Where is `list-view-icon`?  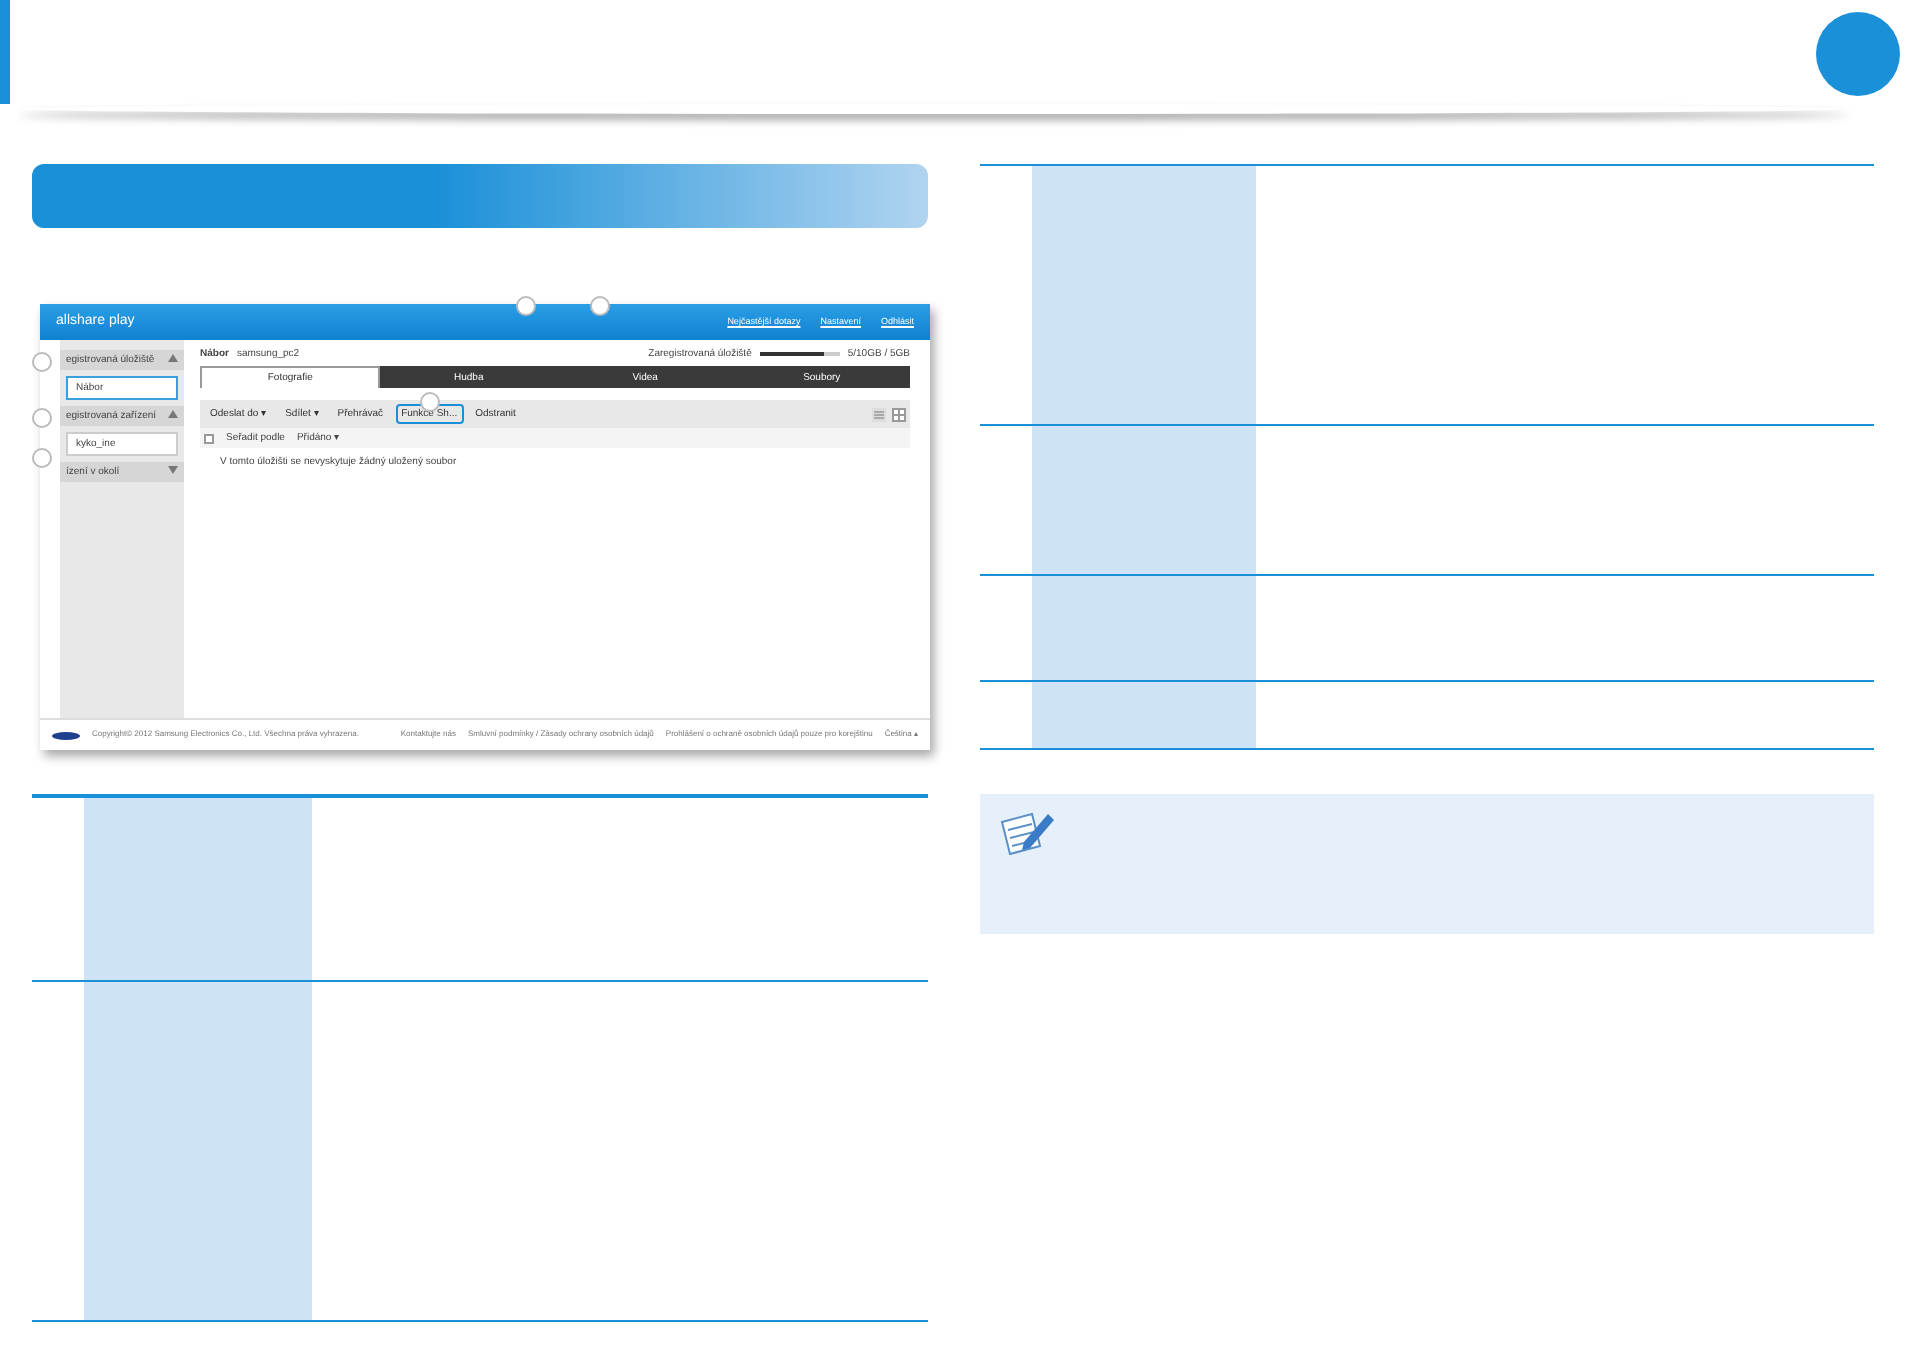
list-view-icon is located at coordinates (879, 414).